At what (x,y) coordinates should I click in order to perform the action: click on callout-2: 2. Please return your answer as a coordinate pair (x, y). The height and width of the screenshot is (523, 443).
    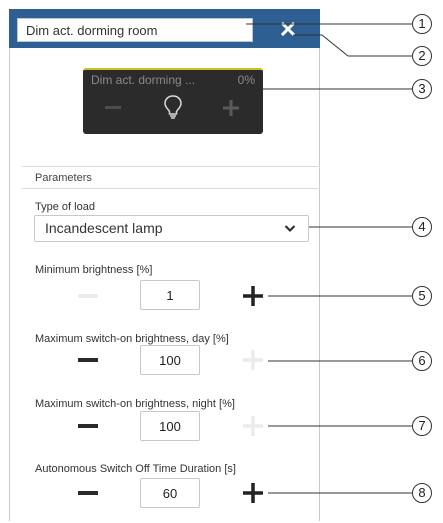
    Looking at the image, I should click on (422, 56).